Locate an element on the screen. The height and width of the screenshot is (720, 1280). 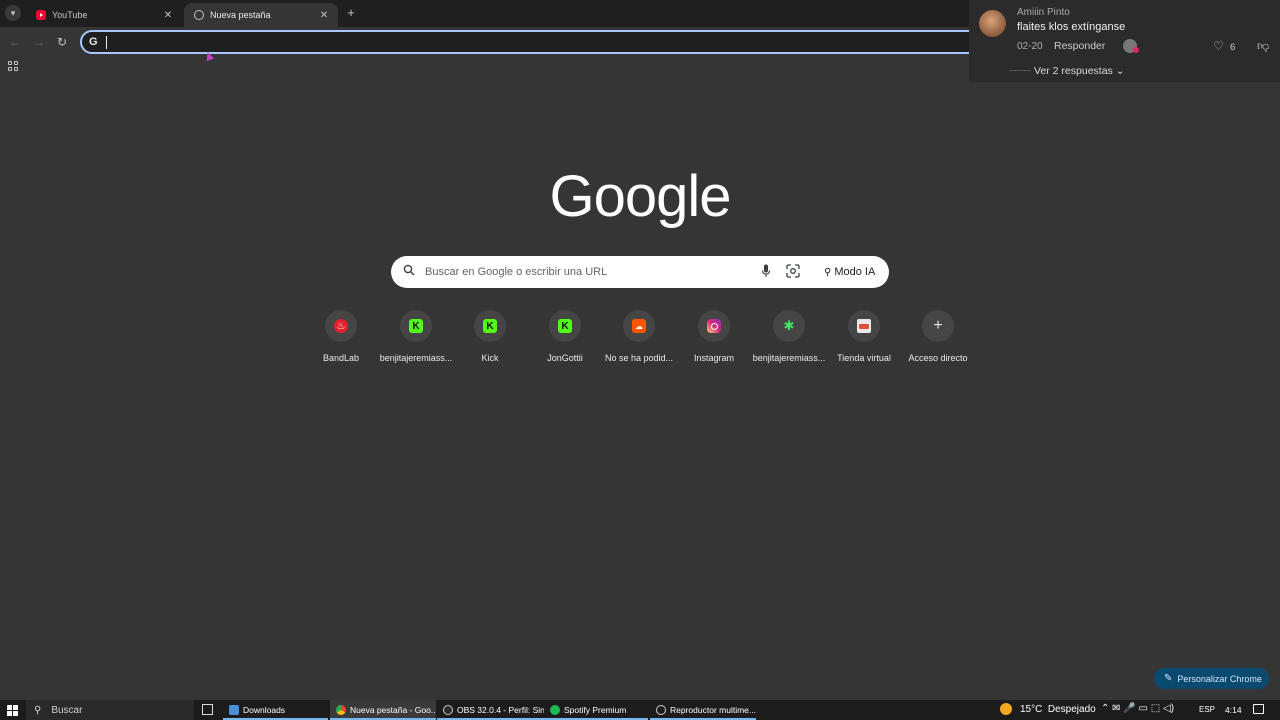
shortcut-icon-bg: + is located at coordinates (938, 326).